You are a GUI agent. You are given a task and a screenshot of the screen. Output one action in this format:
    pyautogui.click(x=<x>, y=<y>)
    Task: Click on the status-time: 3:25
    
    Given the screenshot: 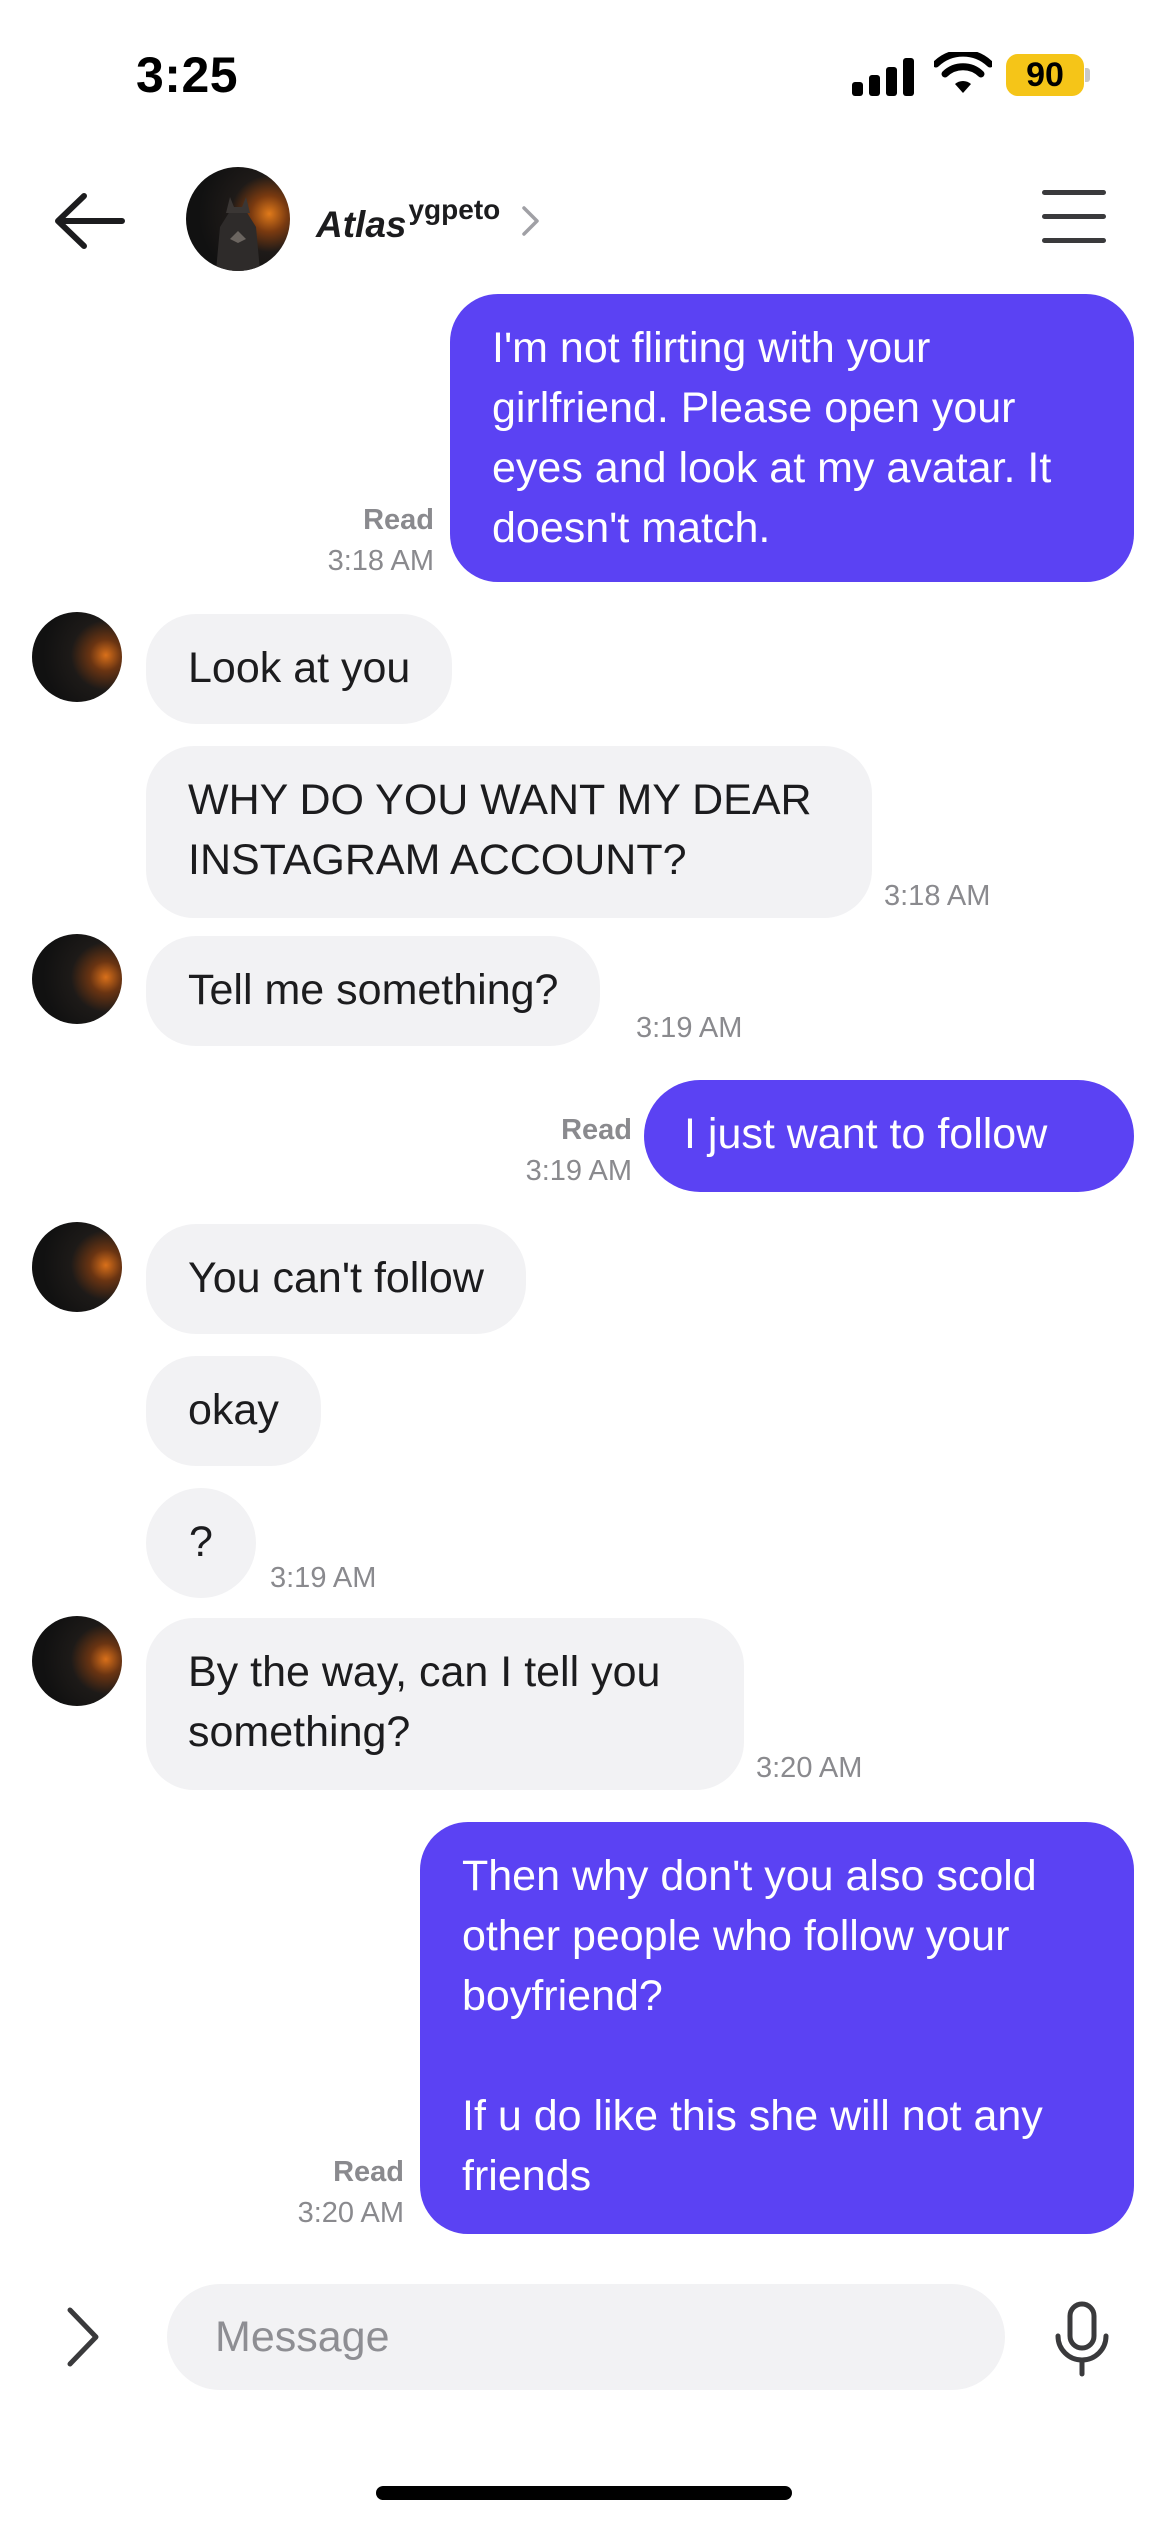 What is the action you would take?
    pyautogui.click(x=187, y=75)
    